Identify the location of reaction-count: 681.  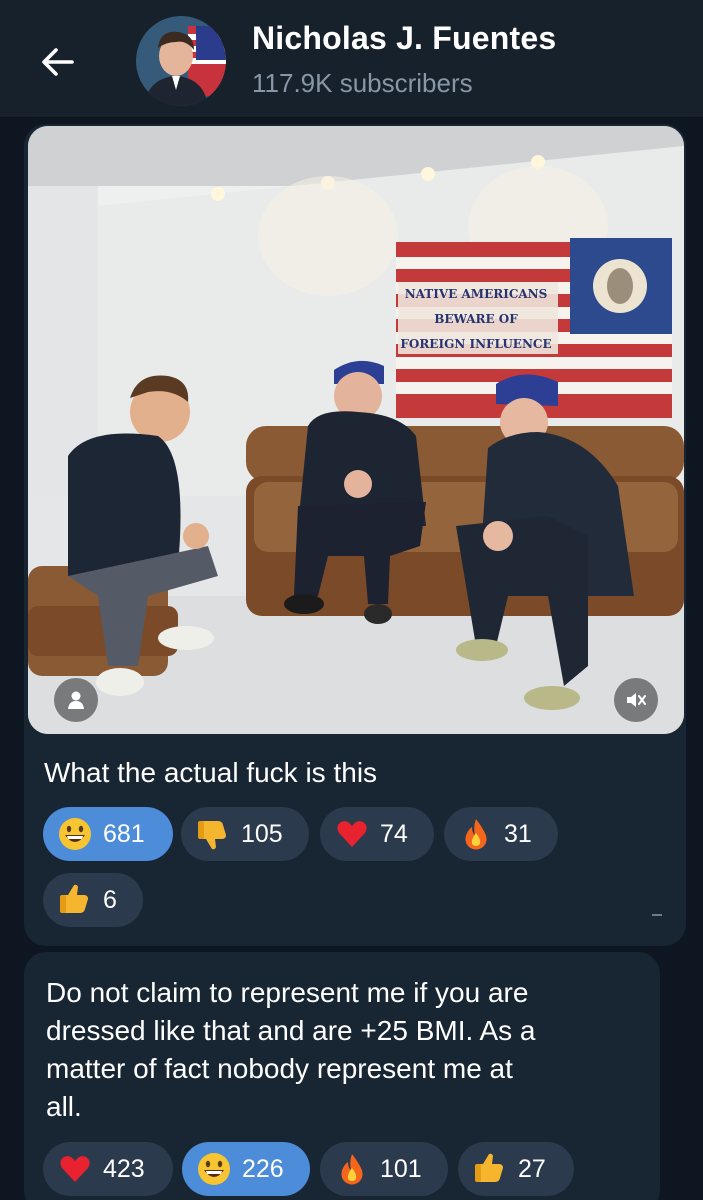
(124, 833).